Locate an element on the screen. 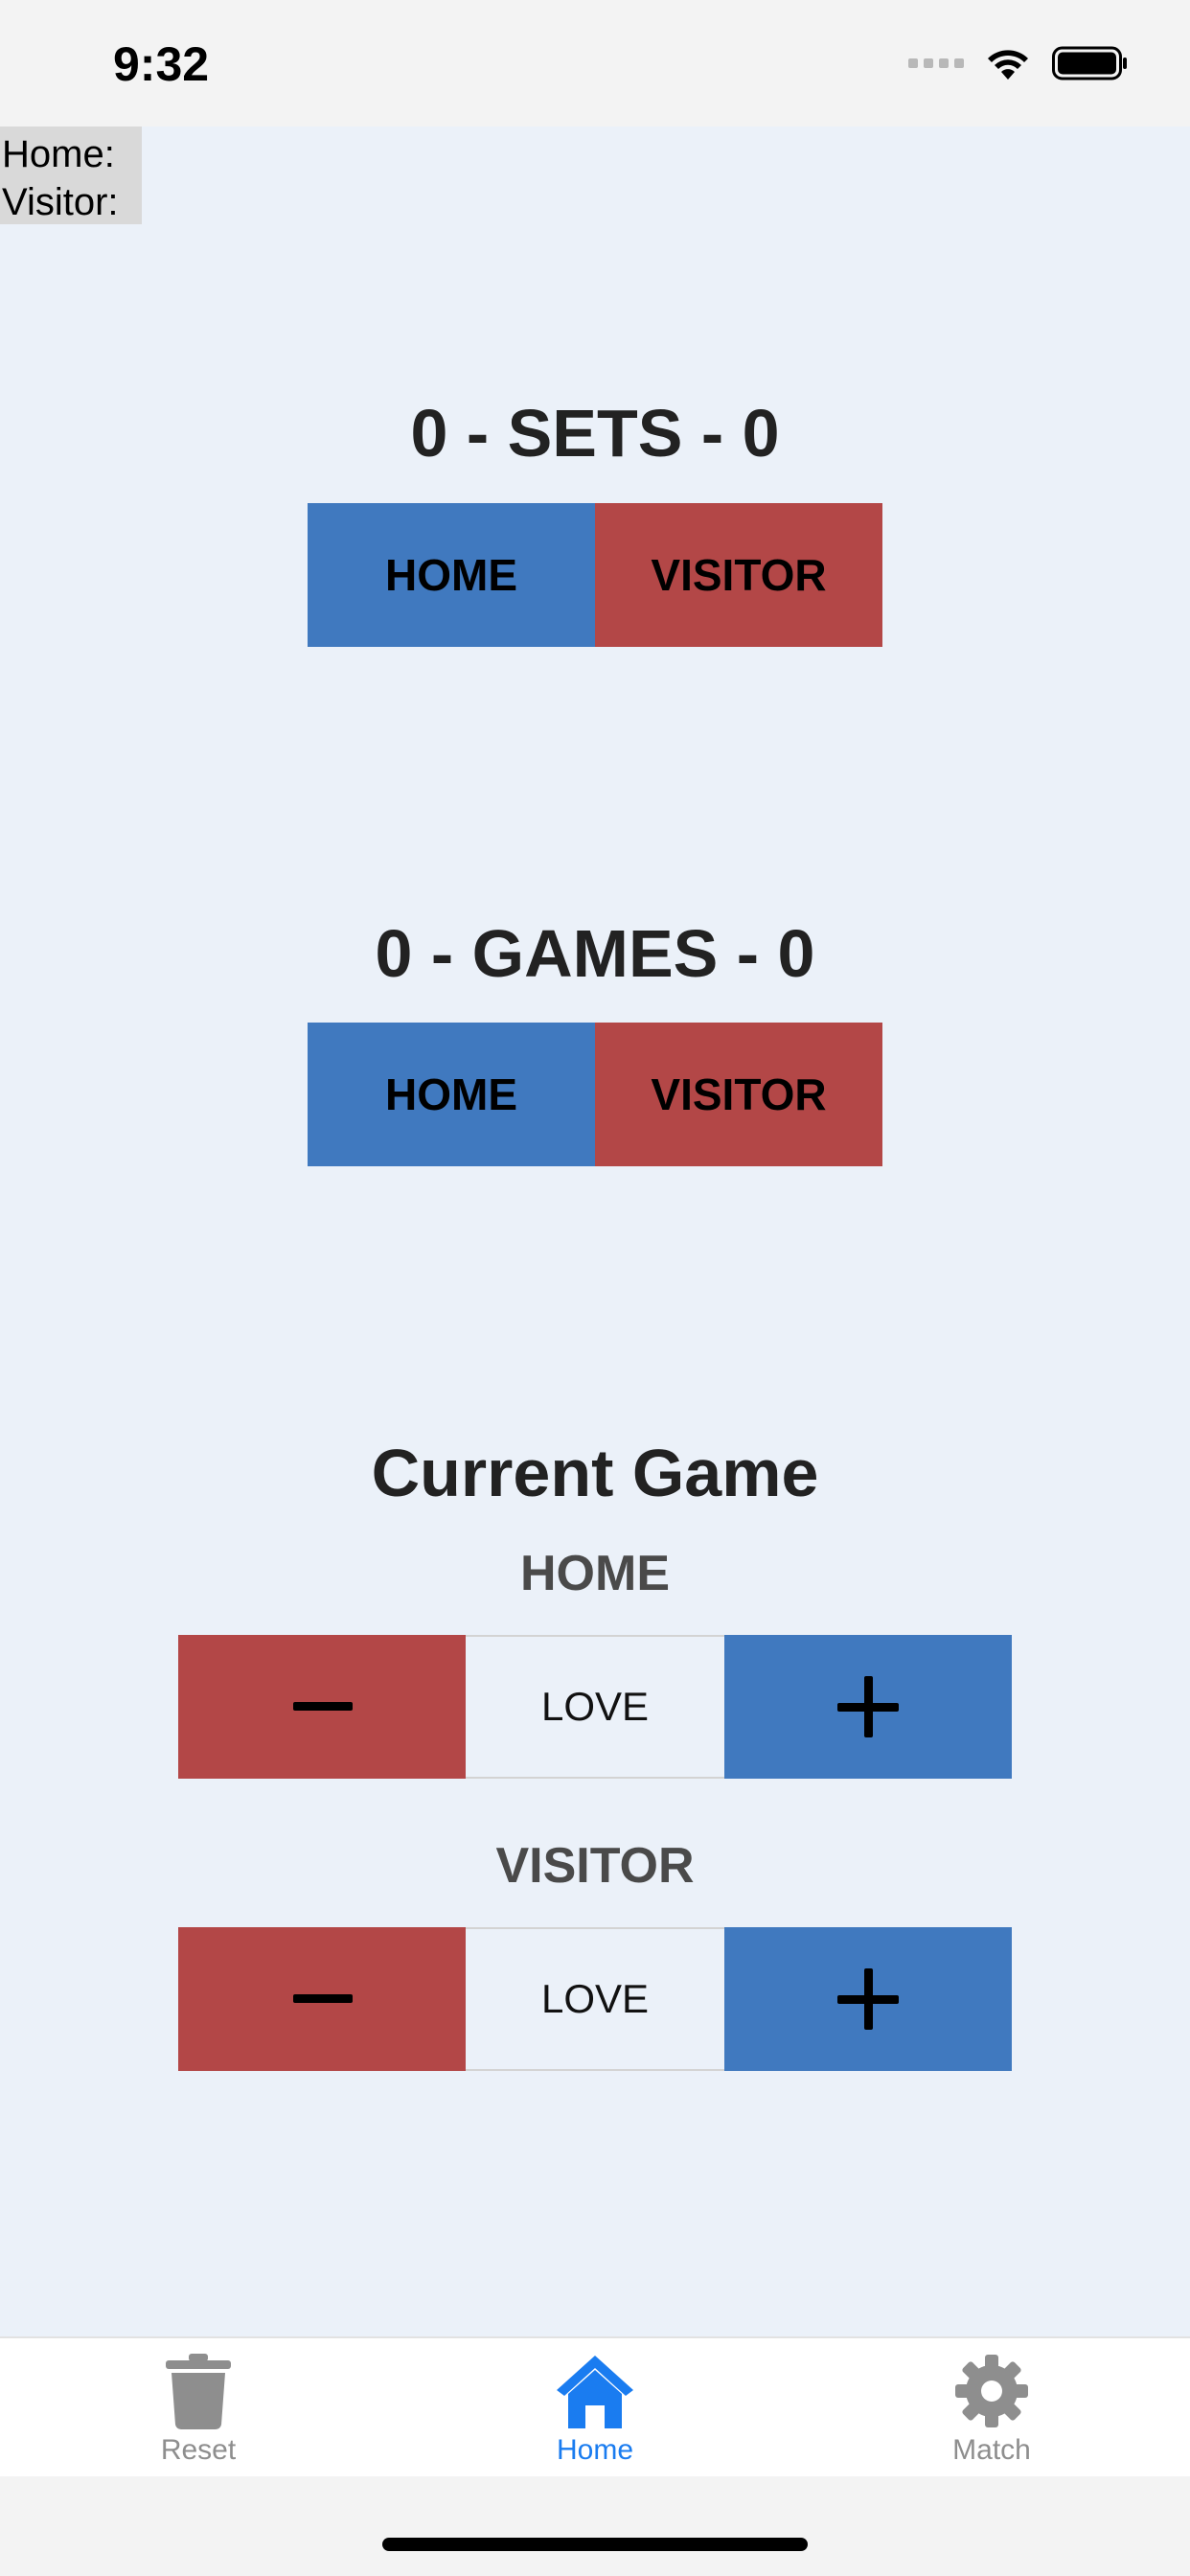  games-button-row: HOME VISITOR is located at coordinates (595, 1094).